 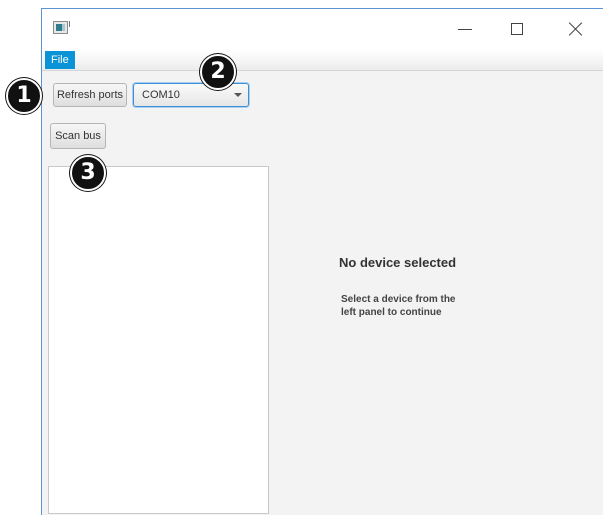 I want to click on app-icon-light, so click(x=63, y=27).